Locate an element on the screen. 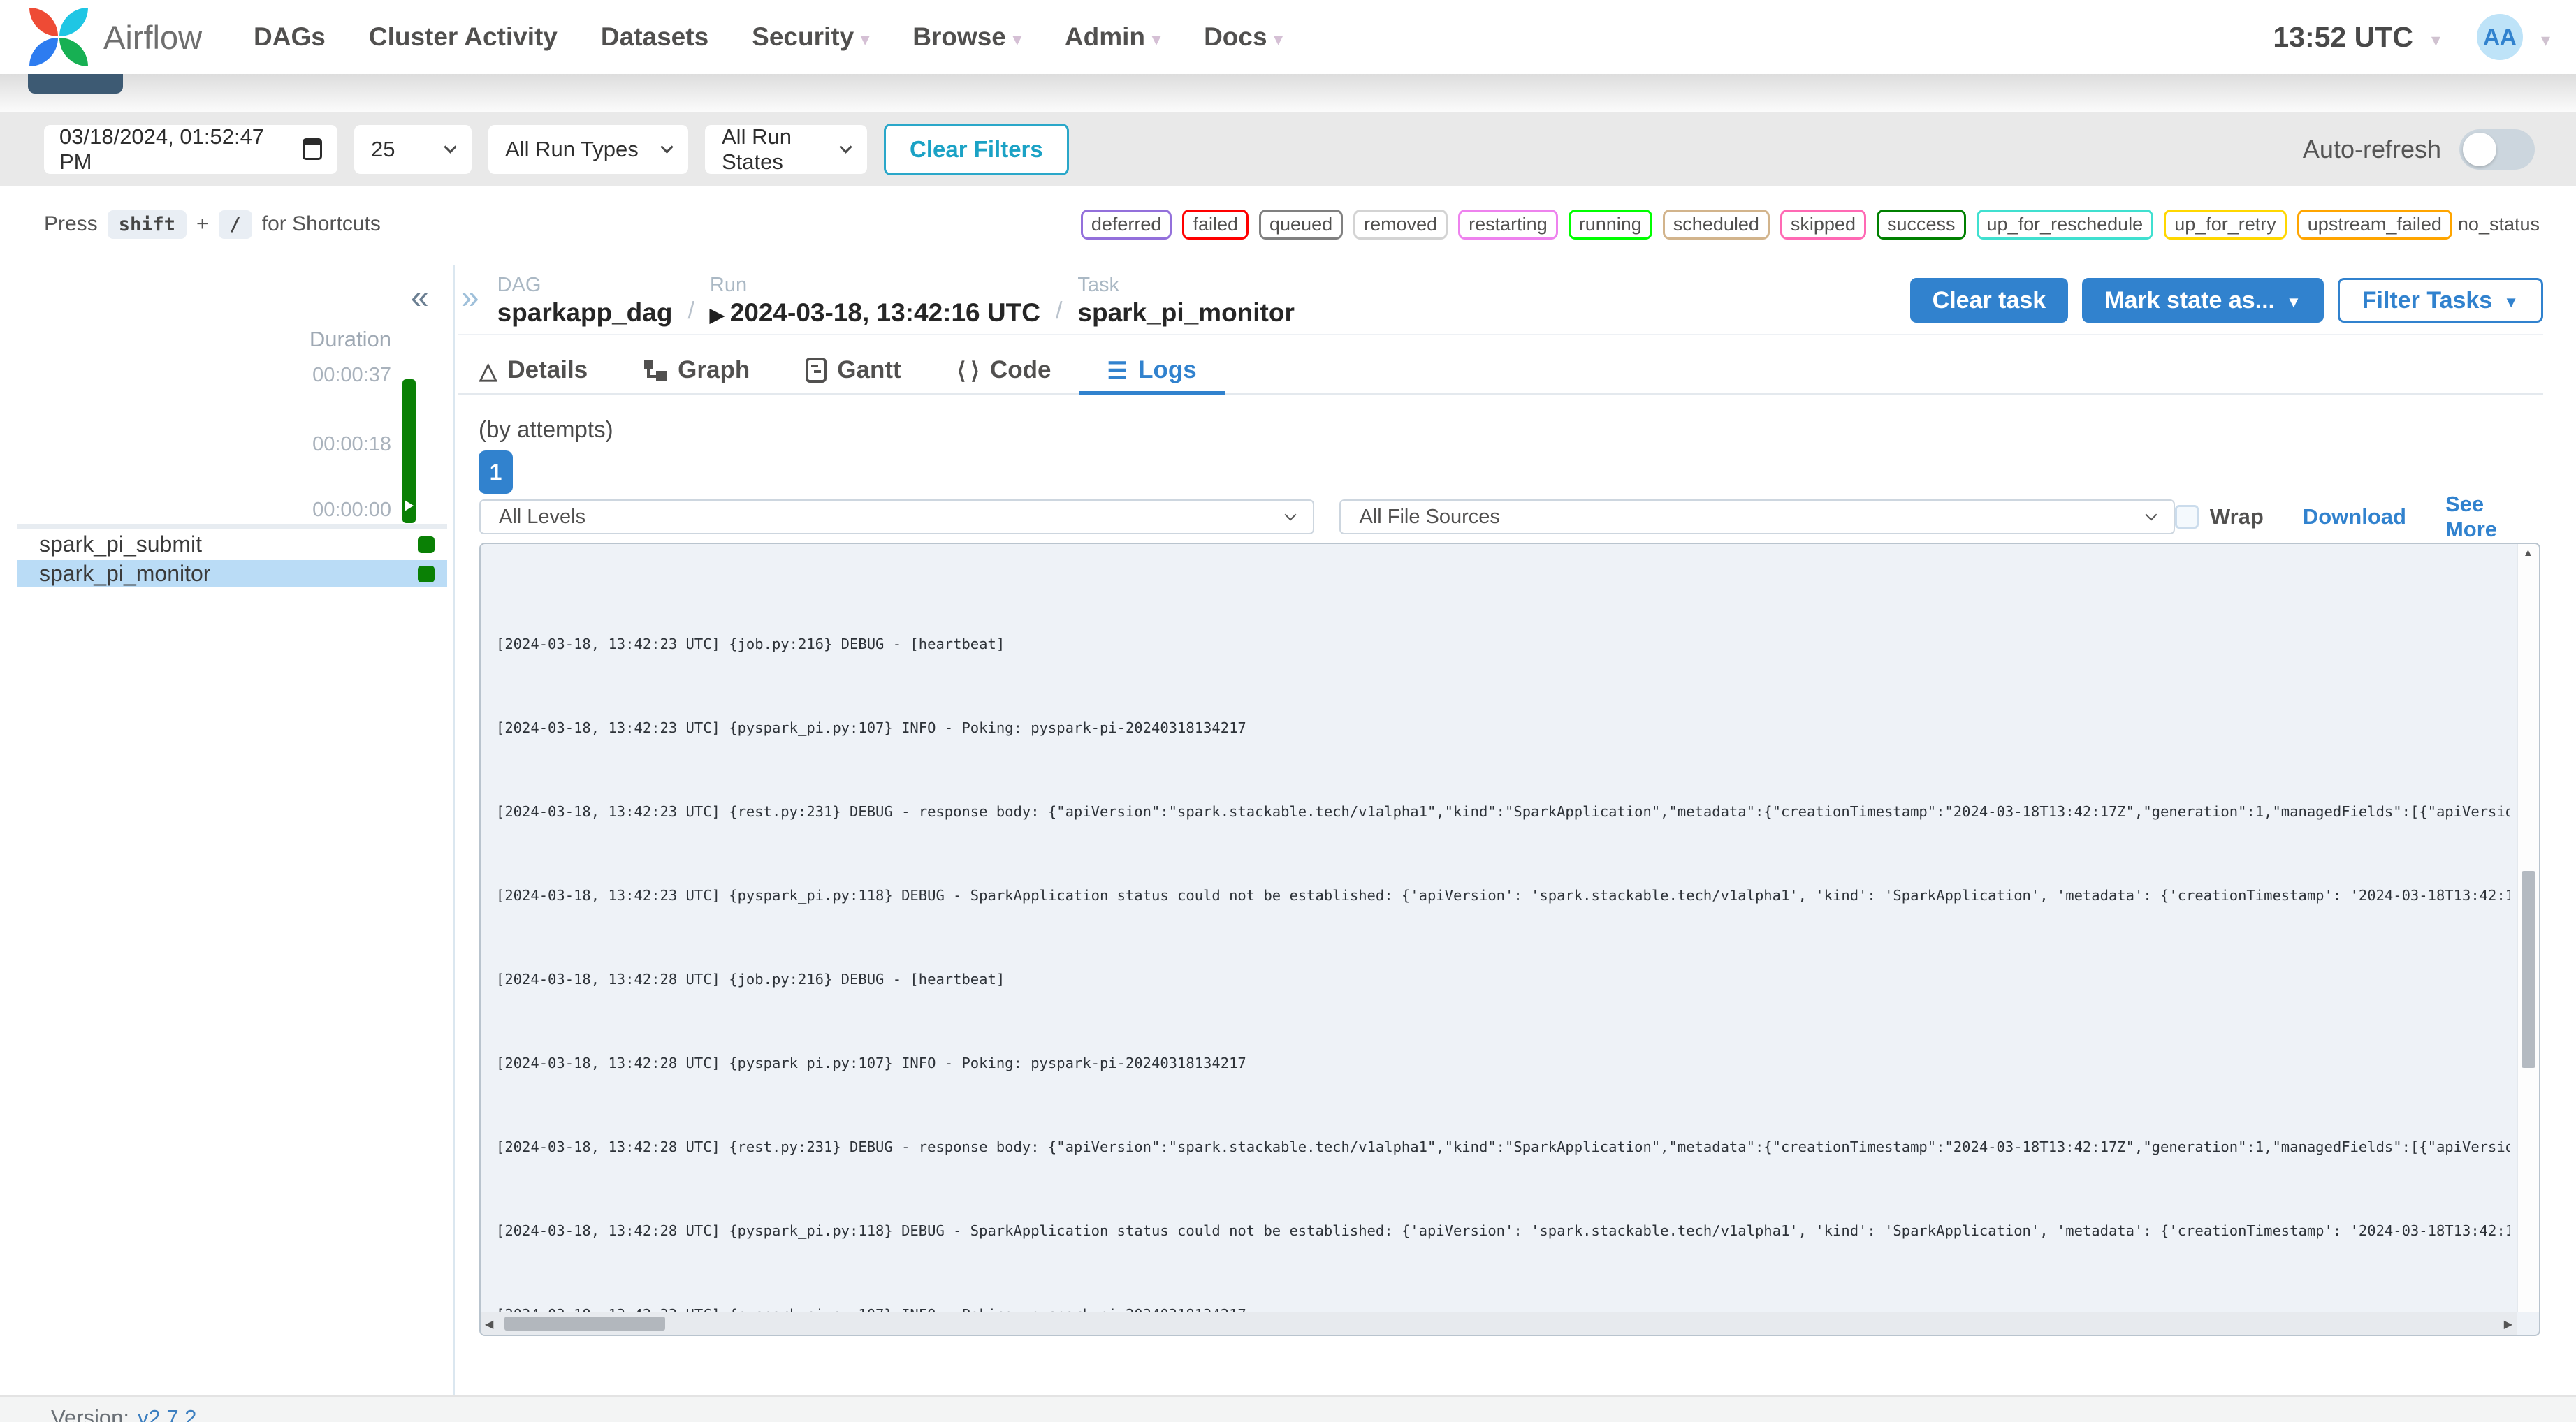  logo-petal-blue is located at coordinates (43, 52).